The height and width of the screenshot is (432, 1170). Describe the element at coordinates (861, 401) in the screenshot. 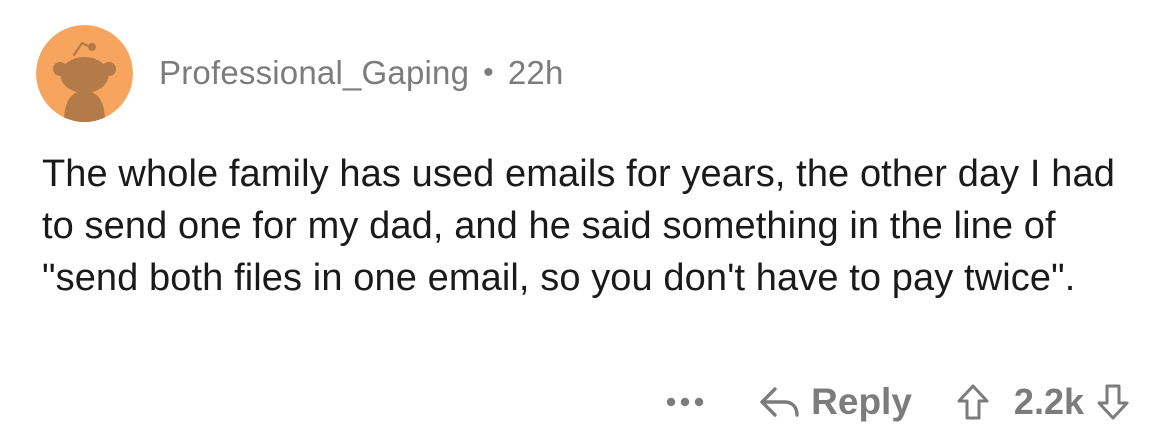

I see `reply-label: Reply` at that location.